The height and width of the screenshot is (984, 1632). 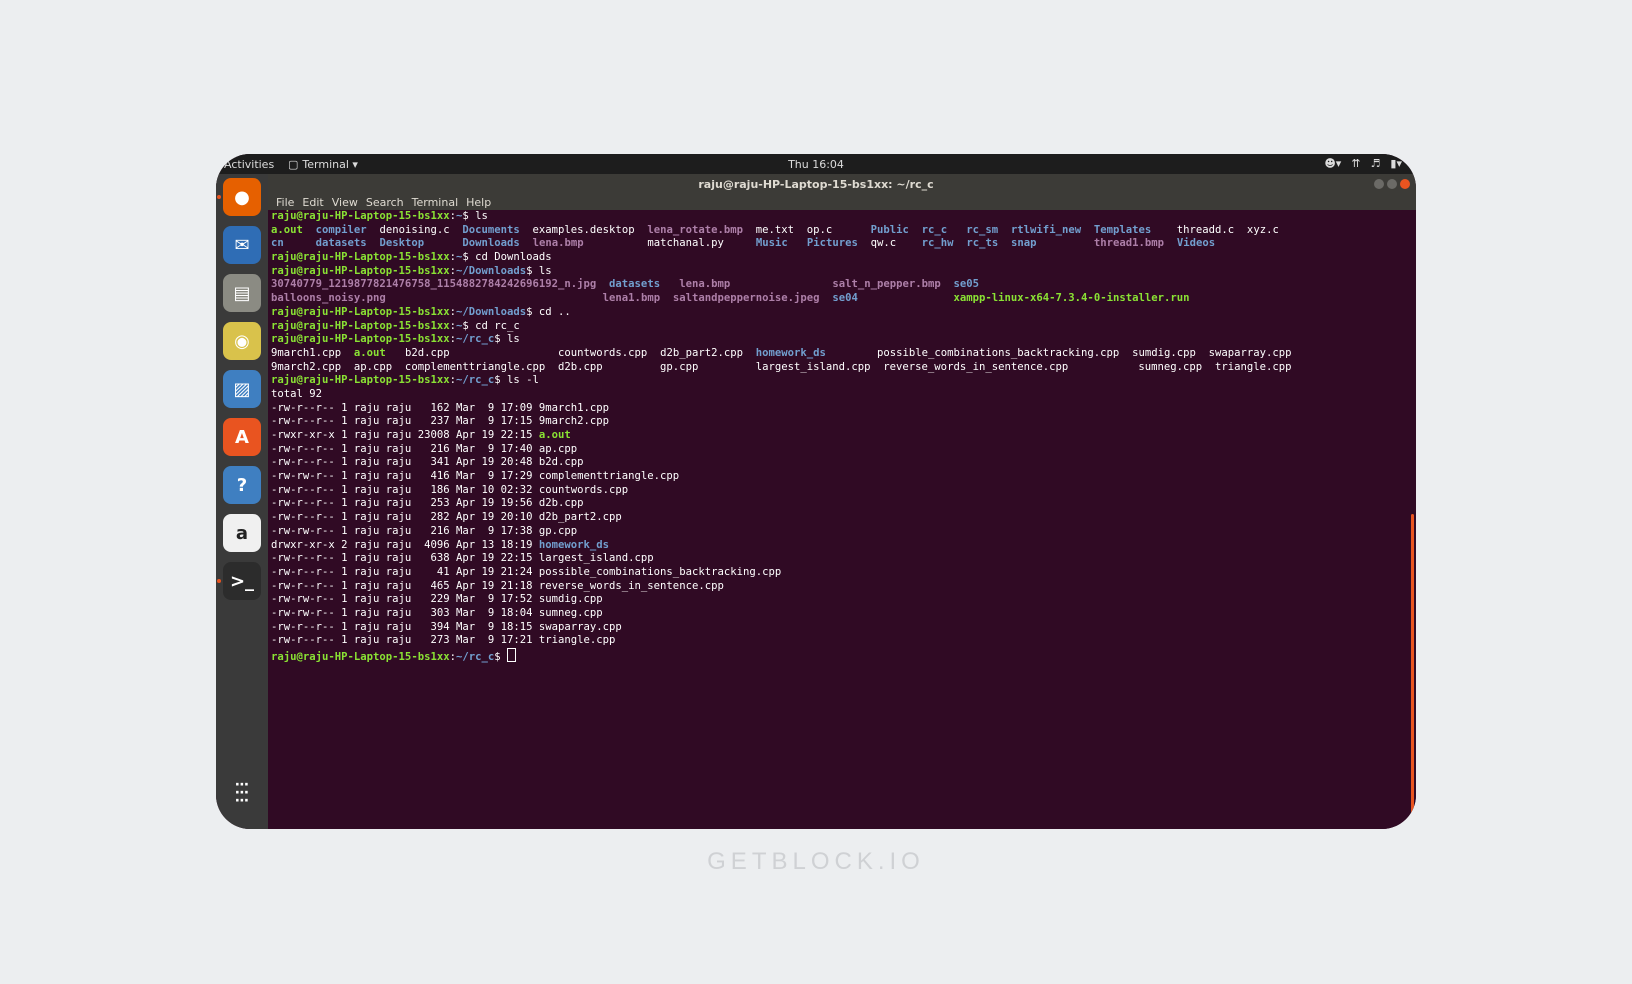 What do you see at coordinates (1129, 243) in the screenshot?
I see `terminal-text: thread1.bmp` at bounding box center [1129, 243].